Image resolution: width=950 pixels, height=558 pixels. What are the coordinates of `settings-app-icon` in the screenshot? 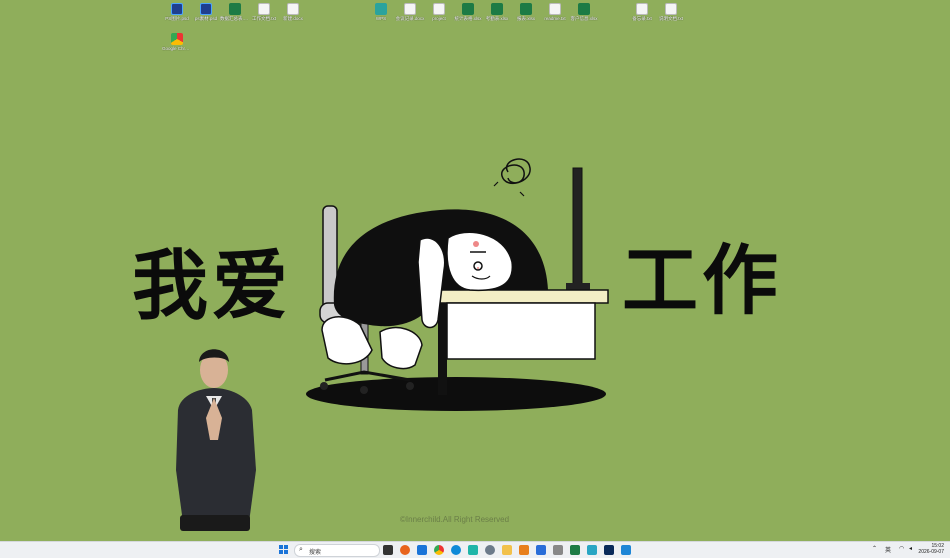 It's located at (490, 550).